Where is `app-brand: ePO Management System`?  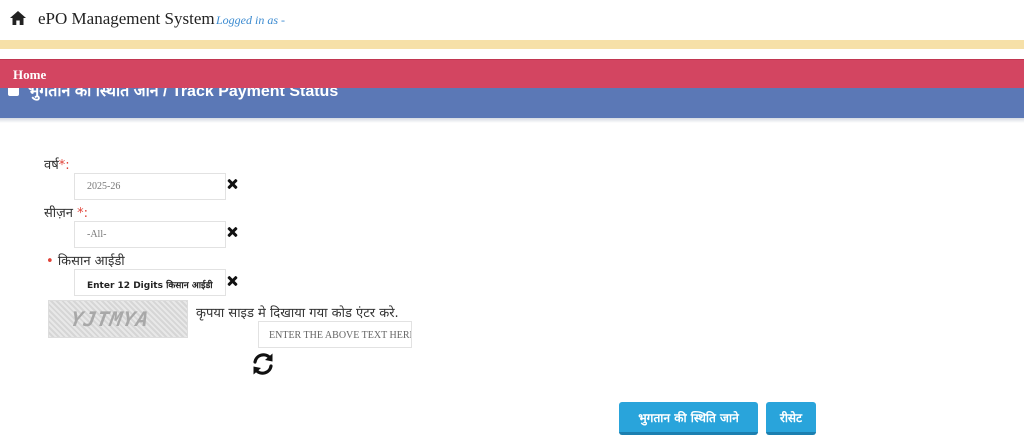 app-brand: ePO Management System is located at coordinates (126, 19).